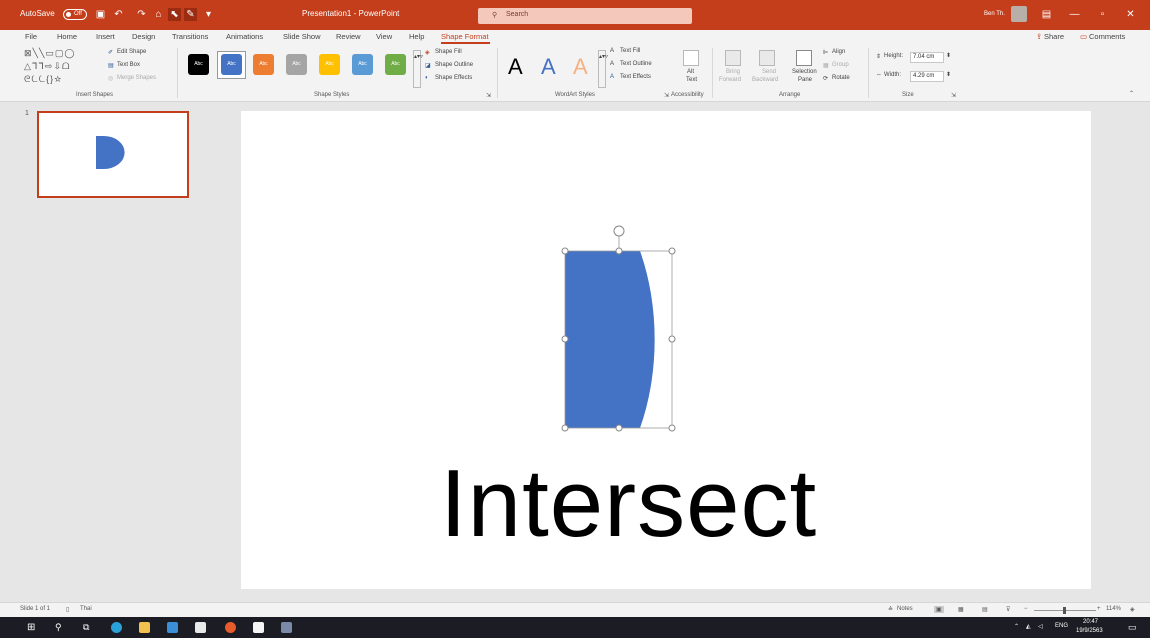 This screenshot has width=1150, height=638. Describe the element at coordinates (1090, 622) in the screenshot. I see `clock-time: 20:47` at that location.